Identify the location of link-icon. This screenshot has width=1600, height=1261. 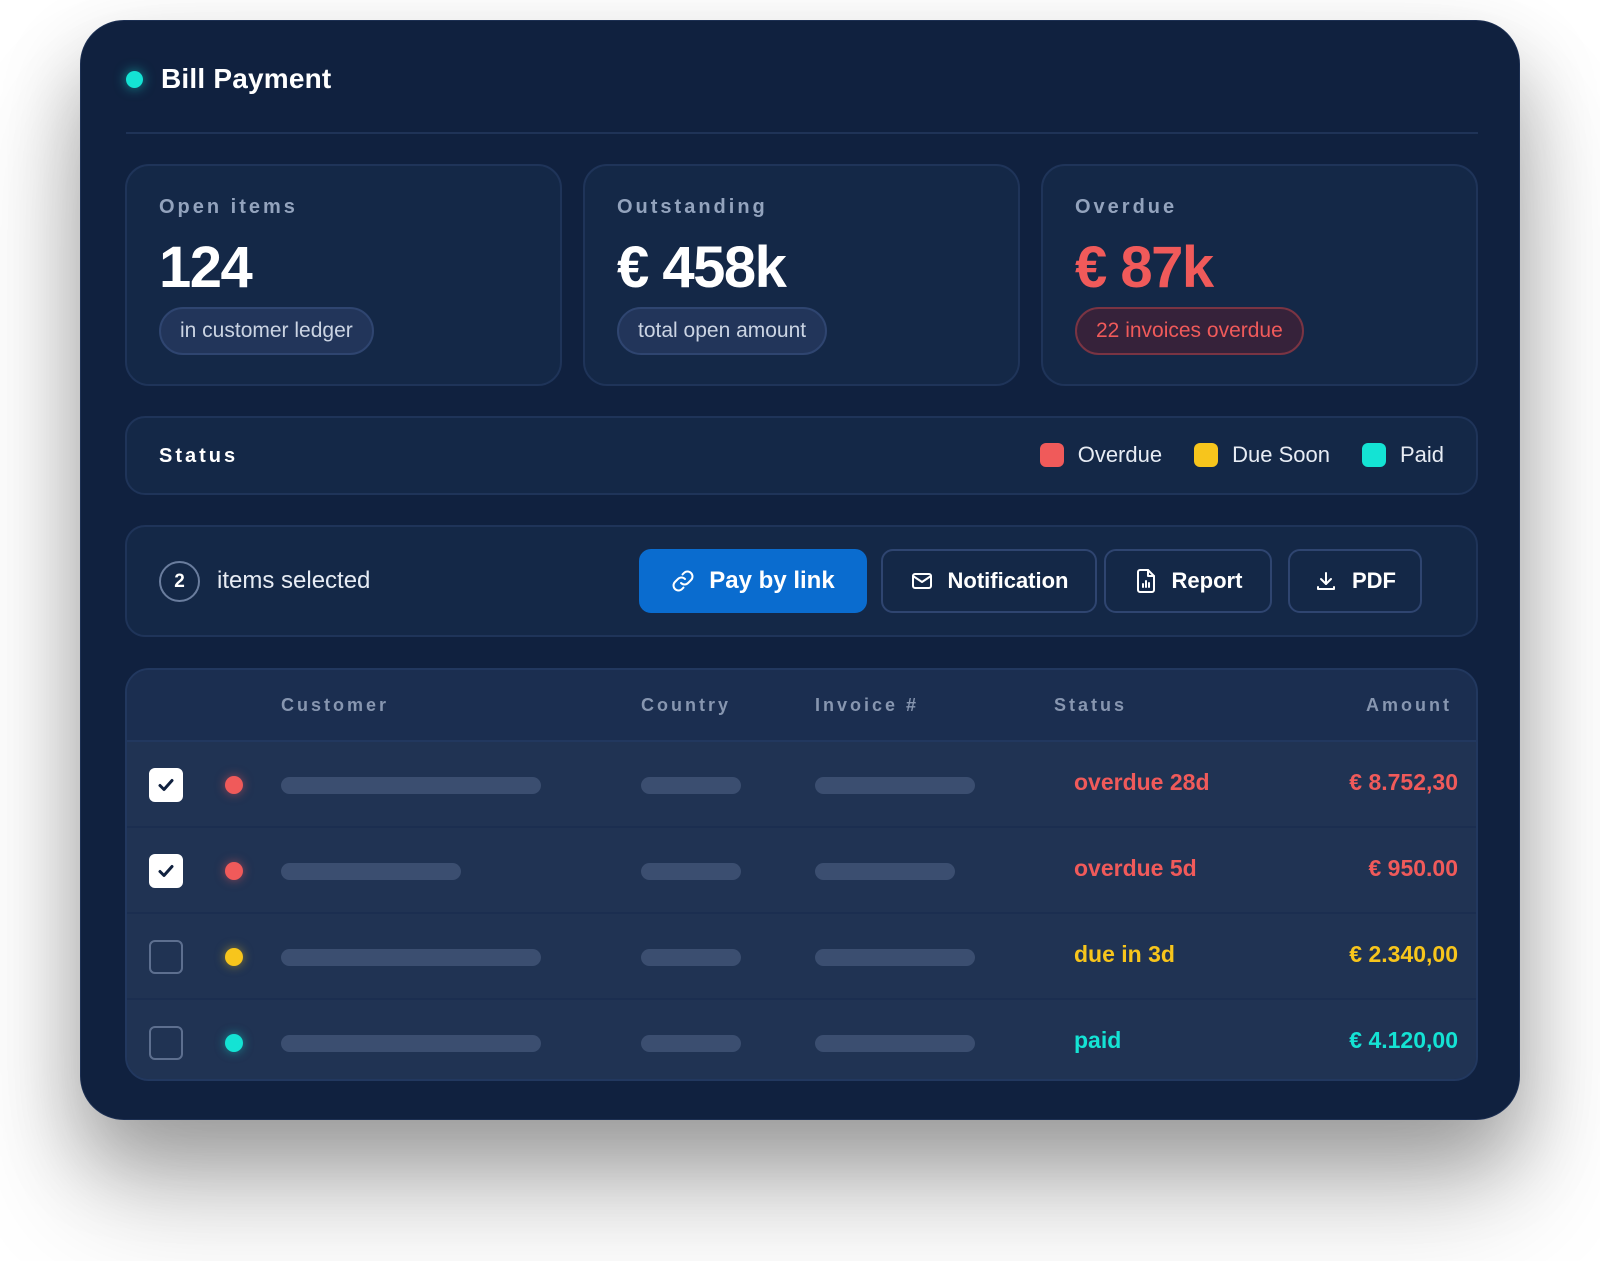
(683, 581).